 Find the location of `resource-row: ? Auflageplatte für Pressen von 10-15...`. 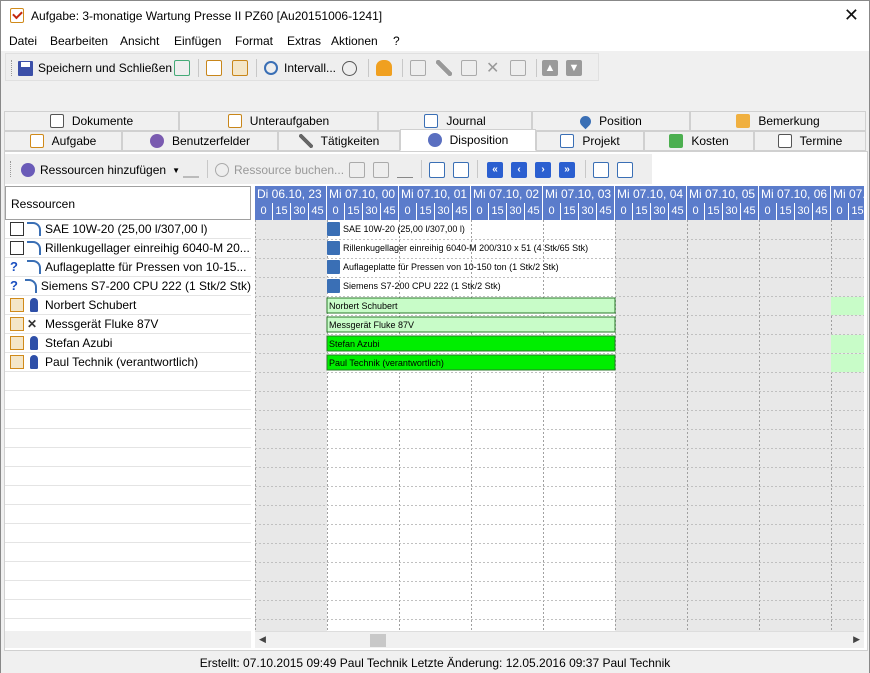

resource-row: ? Auflageplatte für Pressen von 10-15... is located at coordinates (128, 267).